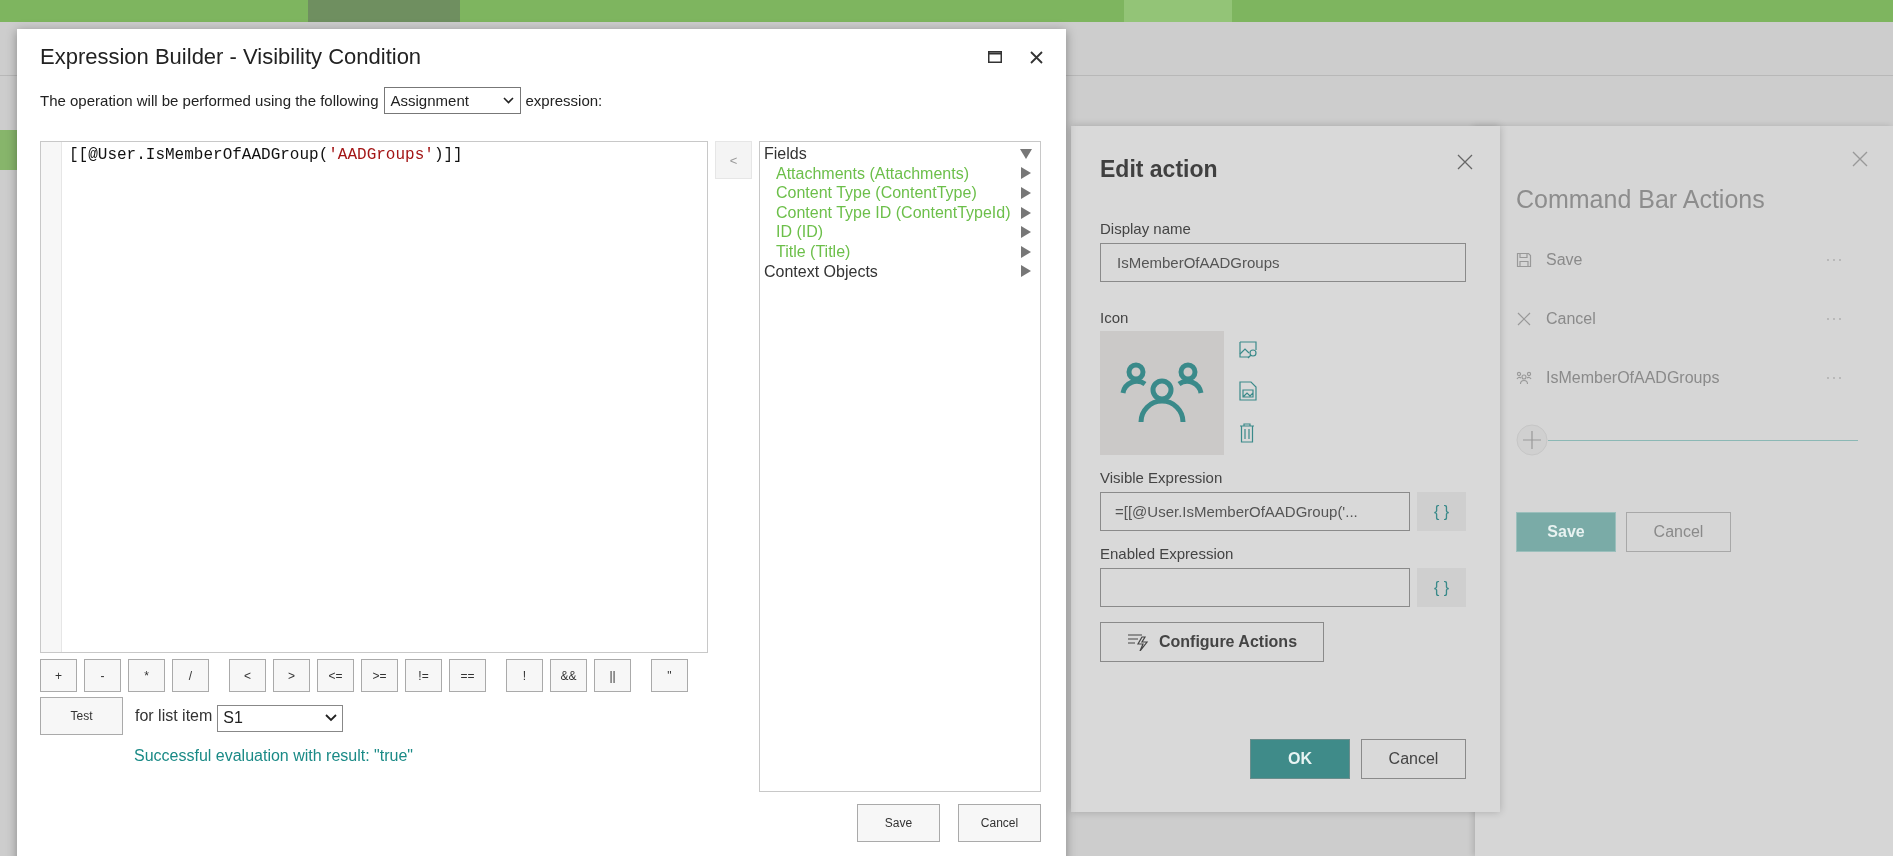 This screenshot has width=1893, height=856. I want to click on configure-actions-button: Configure Actions, so click(1212, 642).